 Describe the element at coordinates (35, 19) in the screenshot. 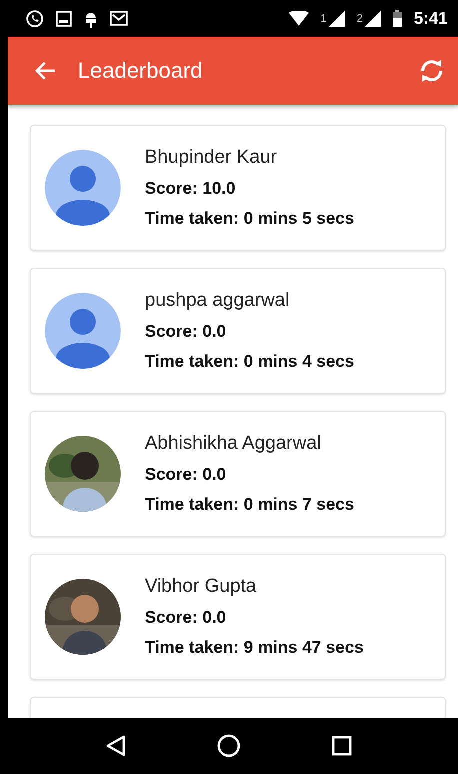

I see `chat-icon` at that location.